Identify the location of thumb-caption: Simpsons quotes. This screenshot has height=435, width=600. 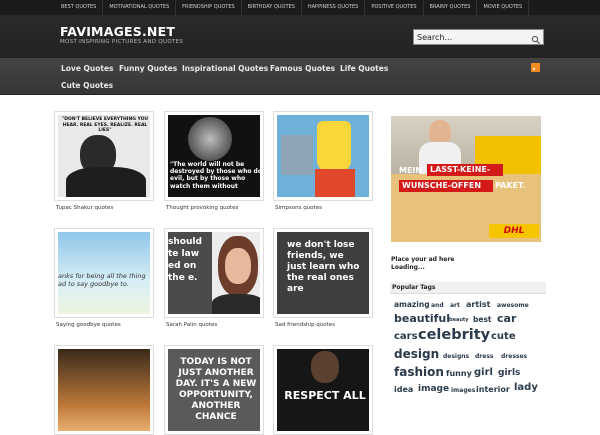
(298, 208).